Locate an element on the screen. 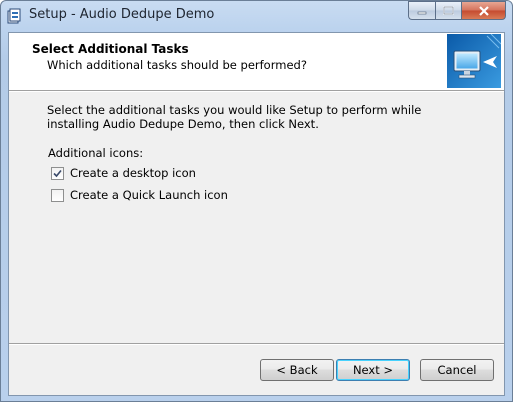 This screenshot has height=402, width=513. setup-app-icon is located at coordinates (14, 16).